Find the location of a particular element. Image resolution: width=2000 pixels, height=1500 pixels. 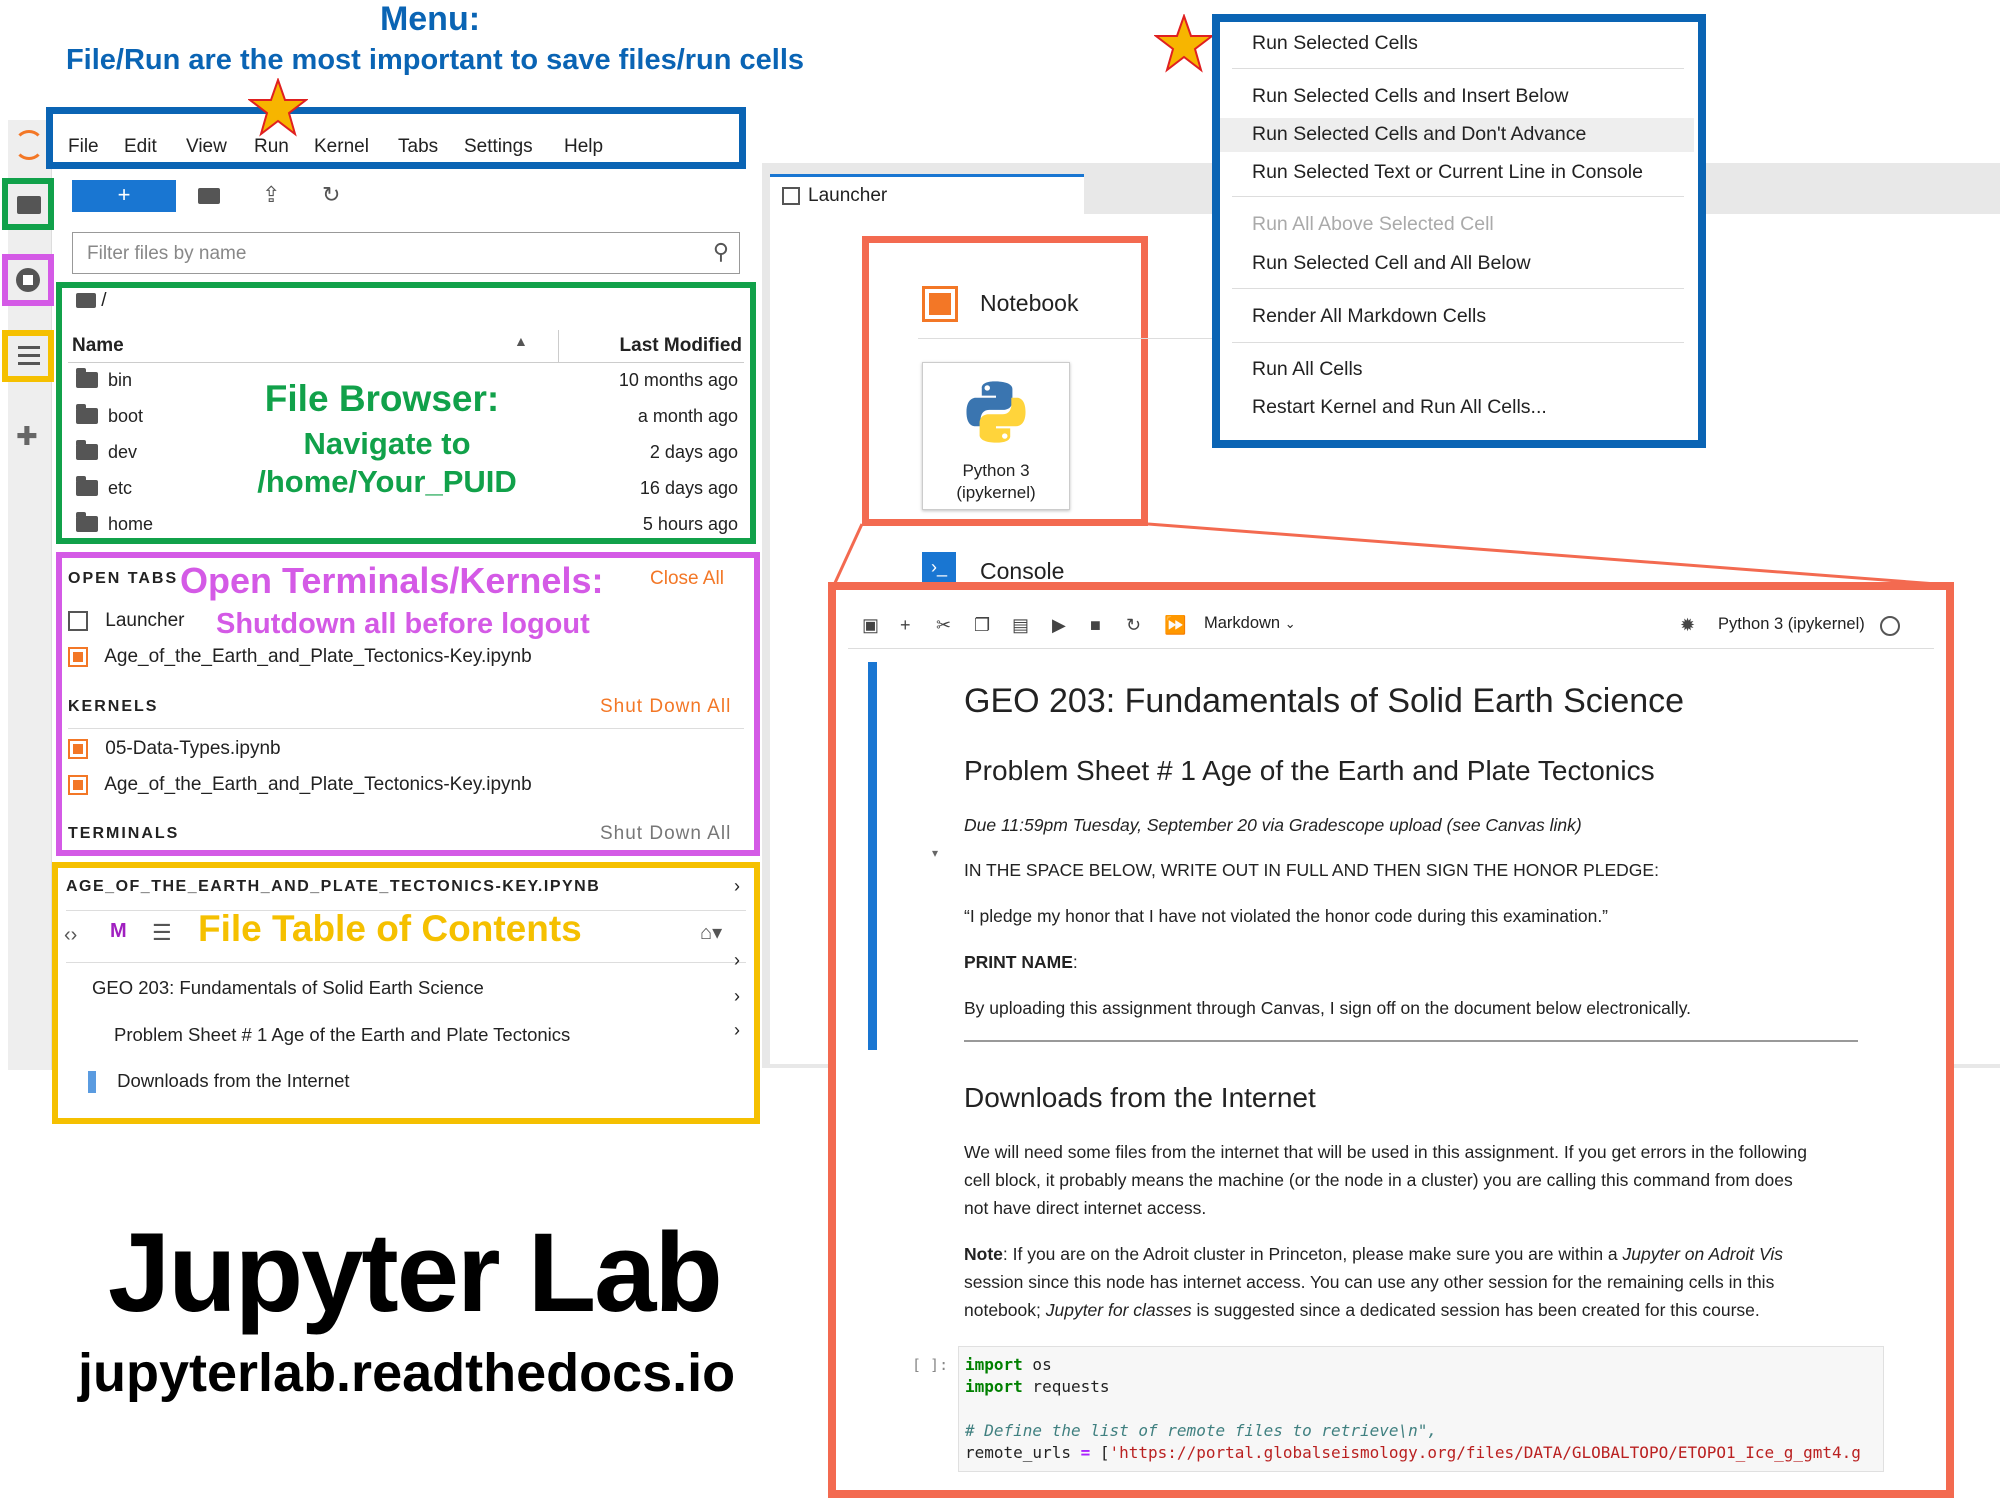

column-name: Name is located at coordinates (98, 346).